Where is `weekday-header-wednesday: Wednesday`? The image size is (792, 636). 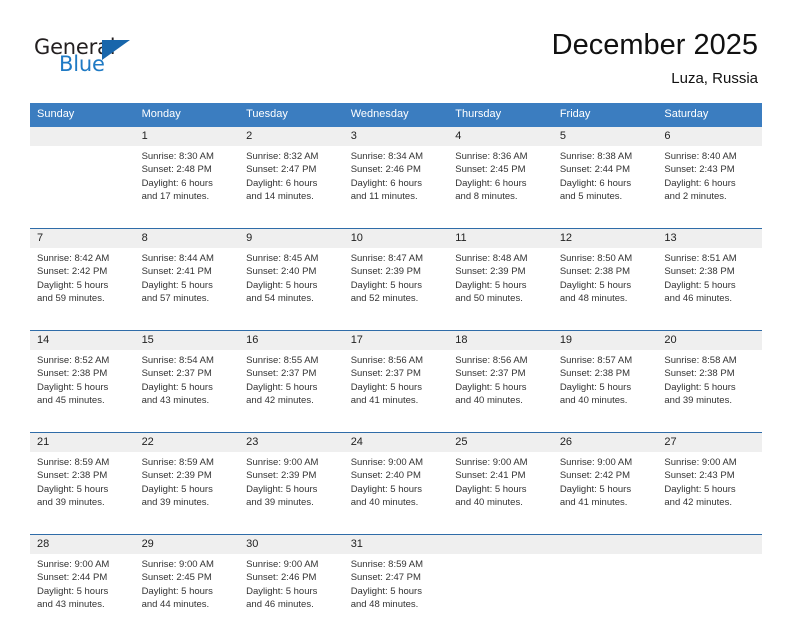
weekday-header-wednesday: Wednesday is located at coordinates (396, 115).